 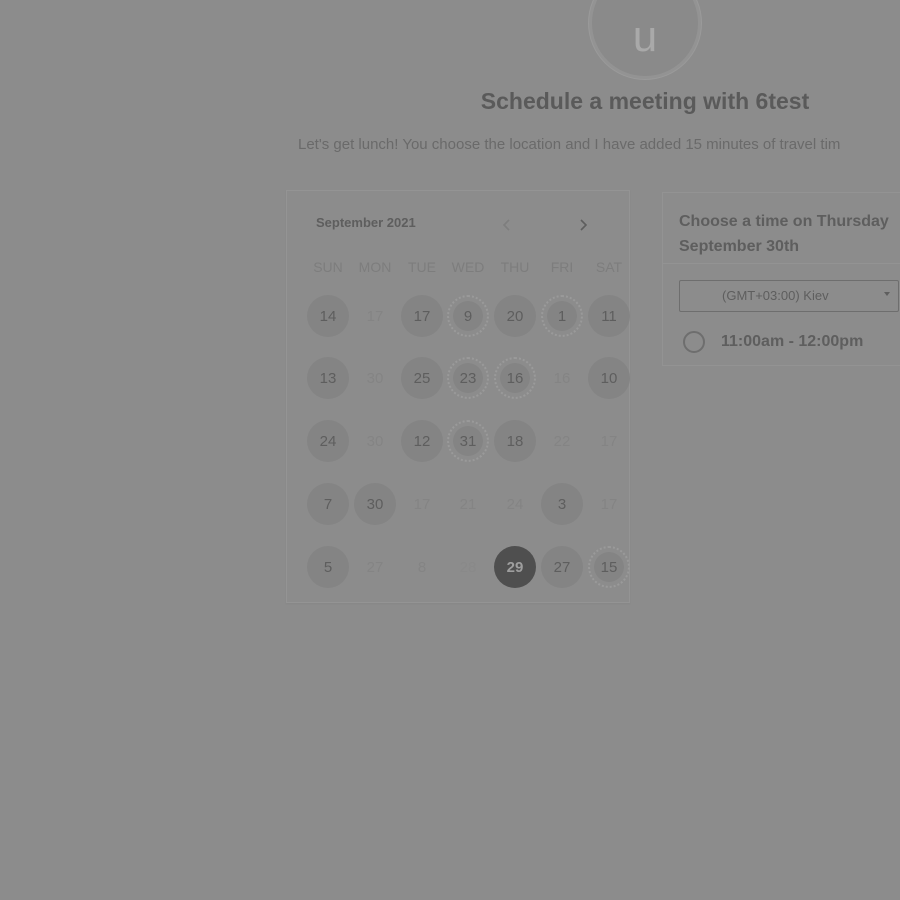 What do you see at coordinates (775, 295) in the screenshot?
I see `timezone-value: (GMT+03:00) Kiev` at bounding box center [775, 295].